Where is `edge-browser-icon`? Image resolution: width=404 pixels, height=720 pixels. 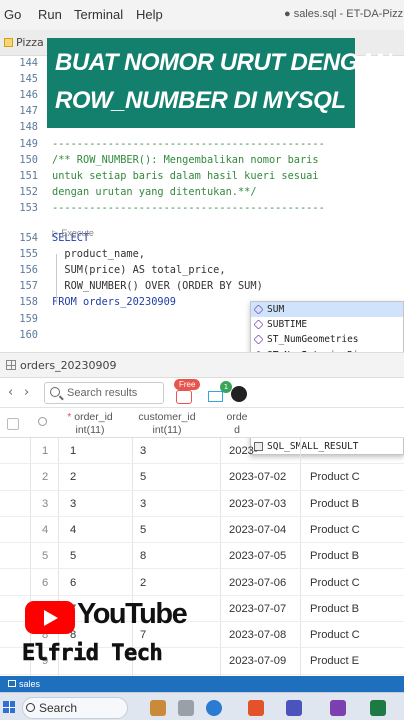 edge-browser-icon is located at coordinates (214, 708).